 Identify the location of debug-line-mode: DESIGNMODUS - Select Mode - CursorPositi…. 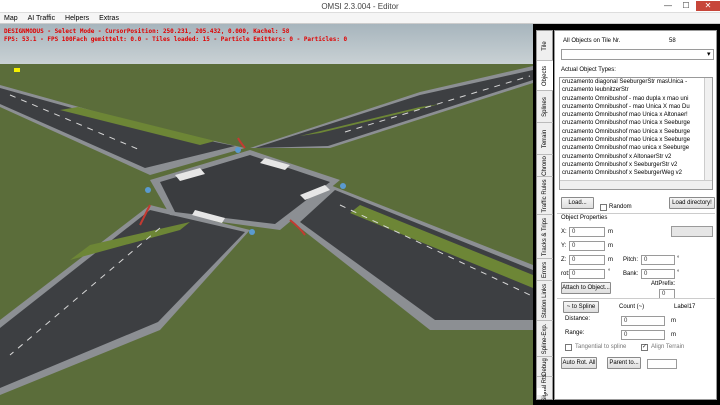
(147, 31).